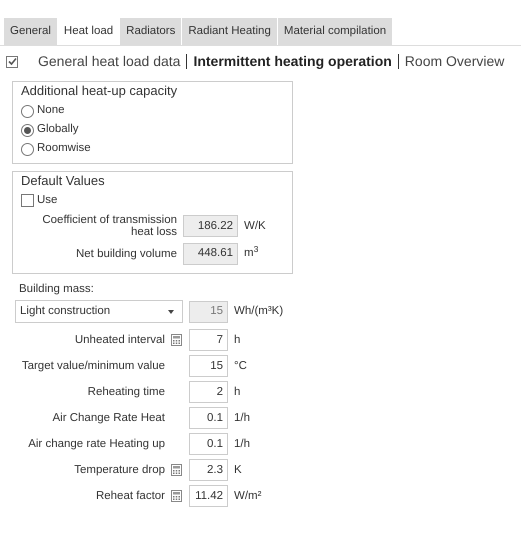  What do you see at coordinates (12, 62) in the screenshot?
I see `checkbox` at bounding box center [12, 62].